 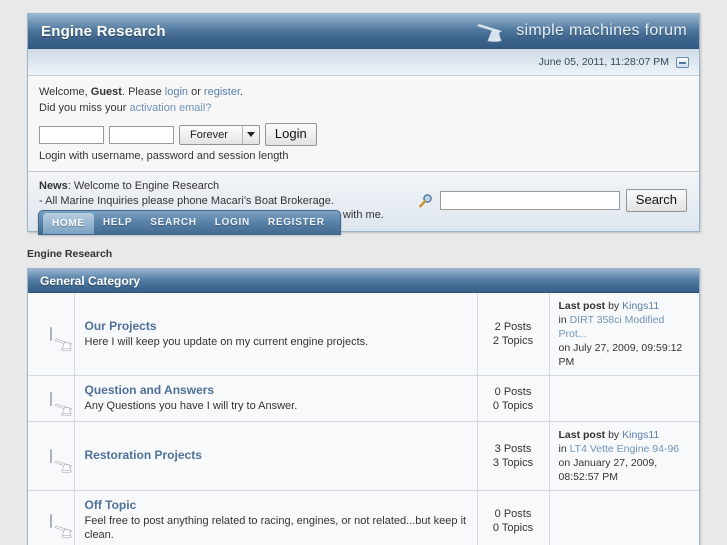 I want to click on activation-prefix: Did you miss your, so click(x=84, y=108).